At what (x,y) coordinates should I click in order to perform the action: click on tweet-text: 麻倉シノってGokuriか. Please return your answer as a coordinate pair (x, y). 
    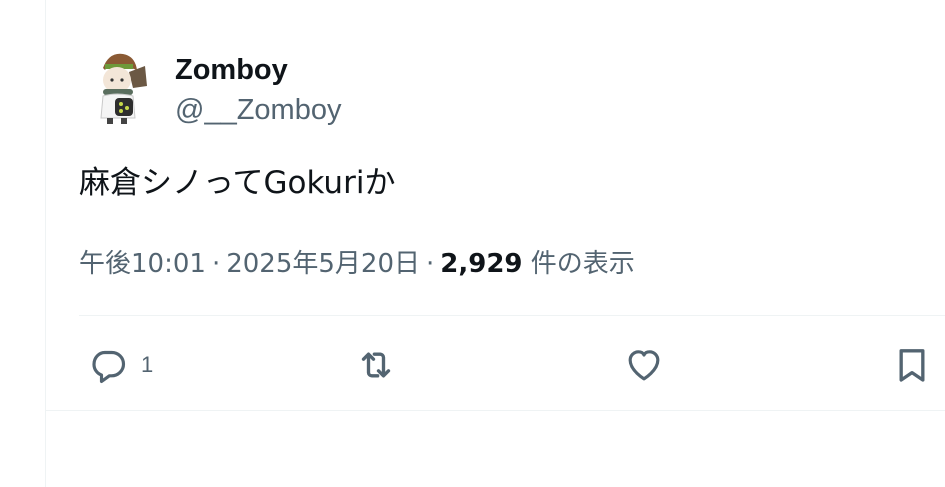
    Looking at the image, I should click on (237, 183).